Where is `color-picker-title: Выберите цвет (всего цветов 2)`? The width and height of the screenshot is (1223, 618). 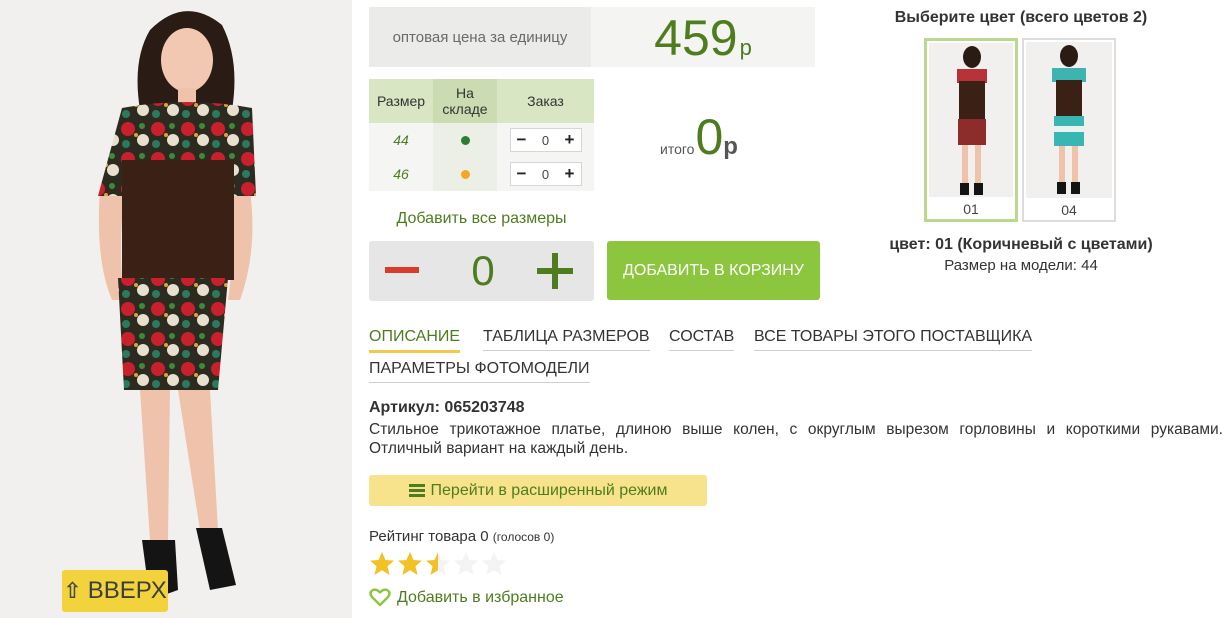 color-picker-title: Выберите цвет (всего цветов 2) is located at coordinates (1021, 17).